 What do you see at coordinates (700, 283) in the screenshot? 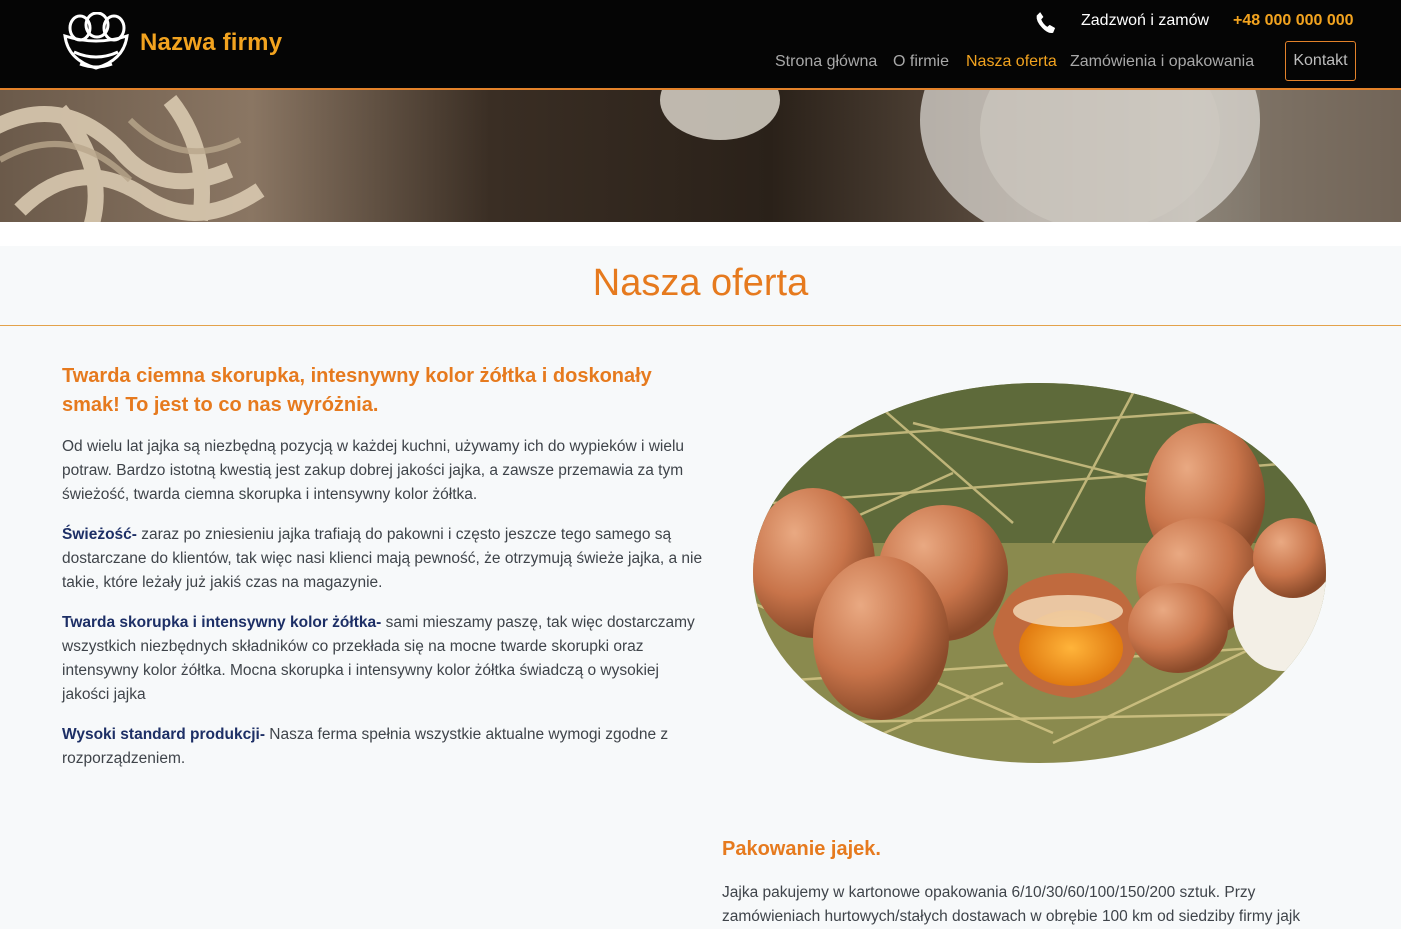
I see `page-title: Nasza oferta` at bounding box center [700, 283].